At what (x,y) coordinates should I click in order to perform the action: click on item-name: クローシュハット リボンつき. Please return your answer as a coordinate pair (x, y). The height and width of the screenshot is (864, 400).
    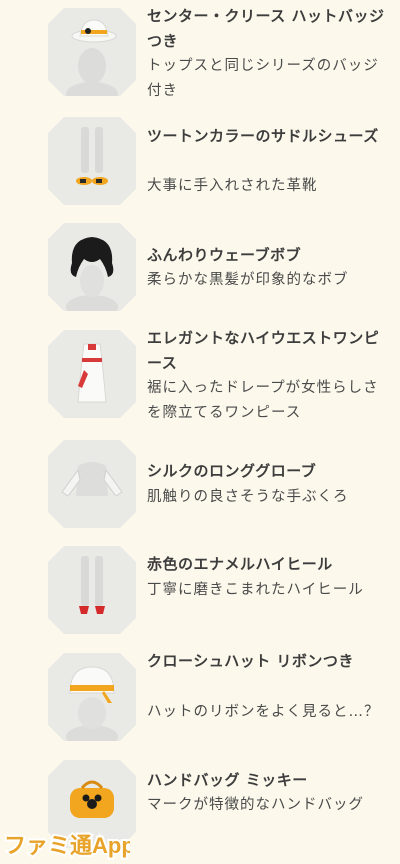
    Looking at the image, I should click on (250, 661).